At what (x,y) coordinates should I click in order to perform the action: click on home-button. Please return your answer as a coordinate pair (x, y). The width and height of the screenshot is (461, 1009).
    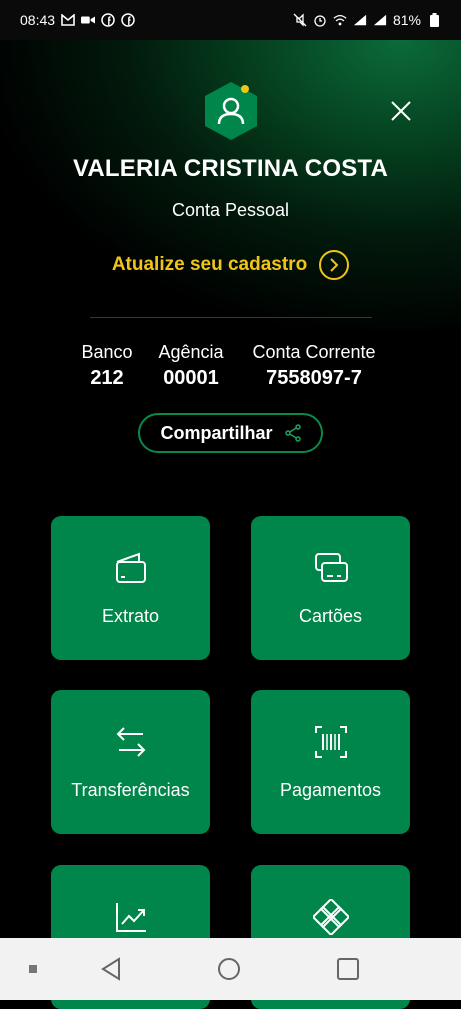
    Looking at the image, I should click on (229, 969).